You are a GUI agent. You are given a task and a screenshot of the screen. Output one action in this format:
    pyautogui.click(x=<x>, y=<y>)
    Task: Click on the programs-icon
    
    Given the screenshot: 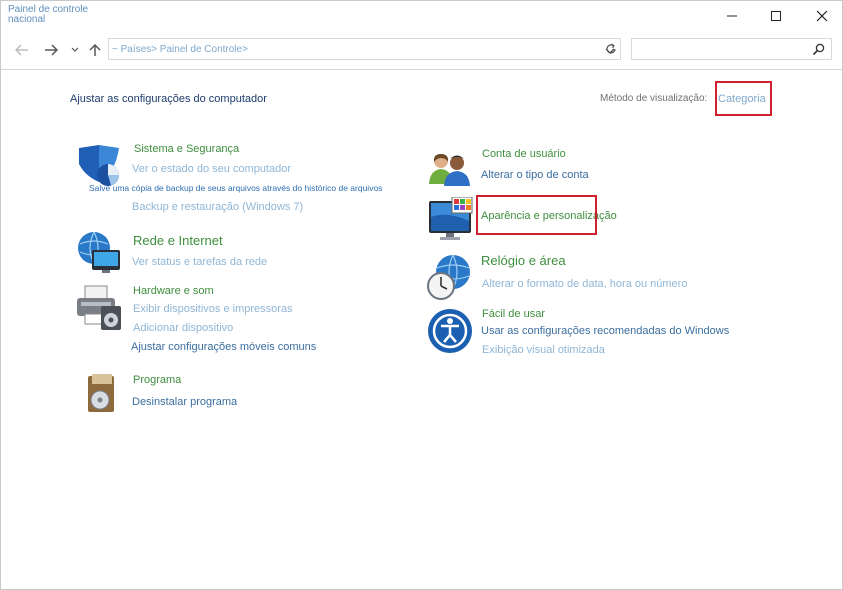 What is the action you would take?
    pyautogui.click(x=102, y=396)
    